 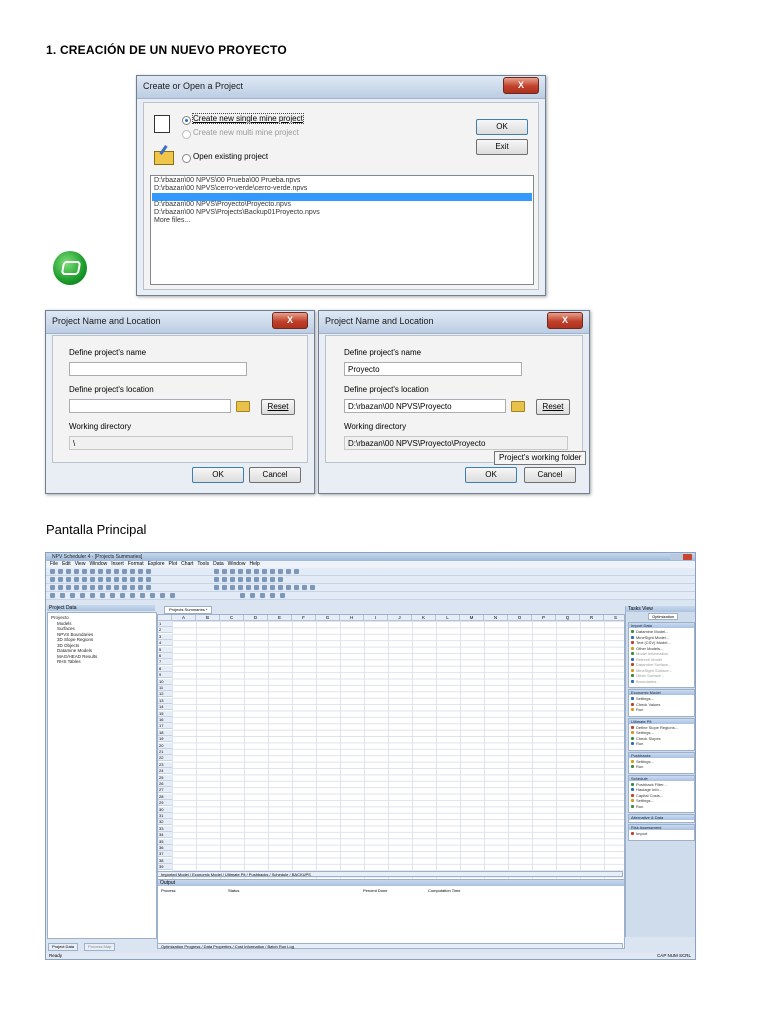 What do you see at coordinates (186, 158) in the screenshot?
I see `radio-open-existing` at bounding box center [186, 158].